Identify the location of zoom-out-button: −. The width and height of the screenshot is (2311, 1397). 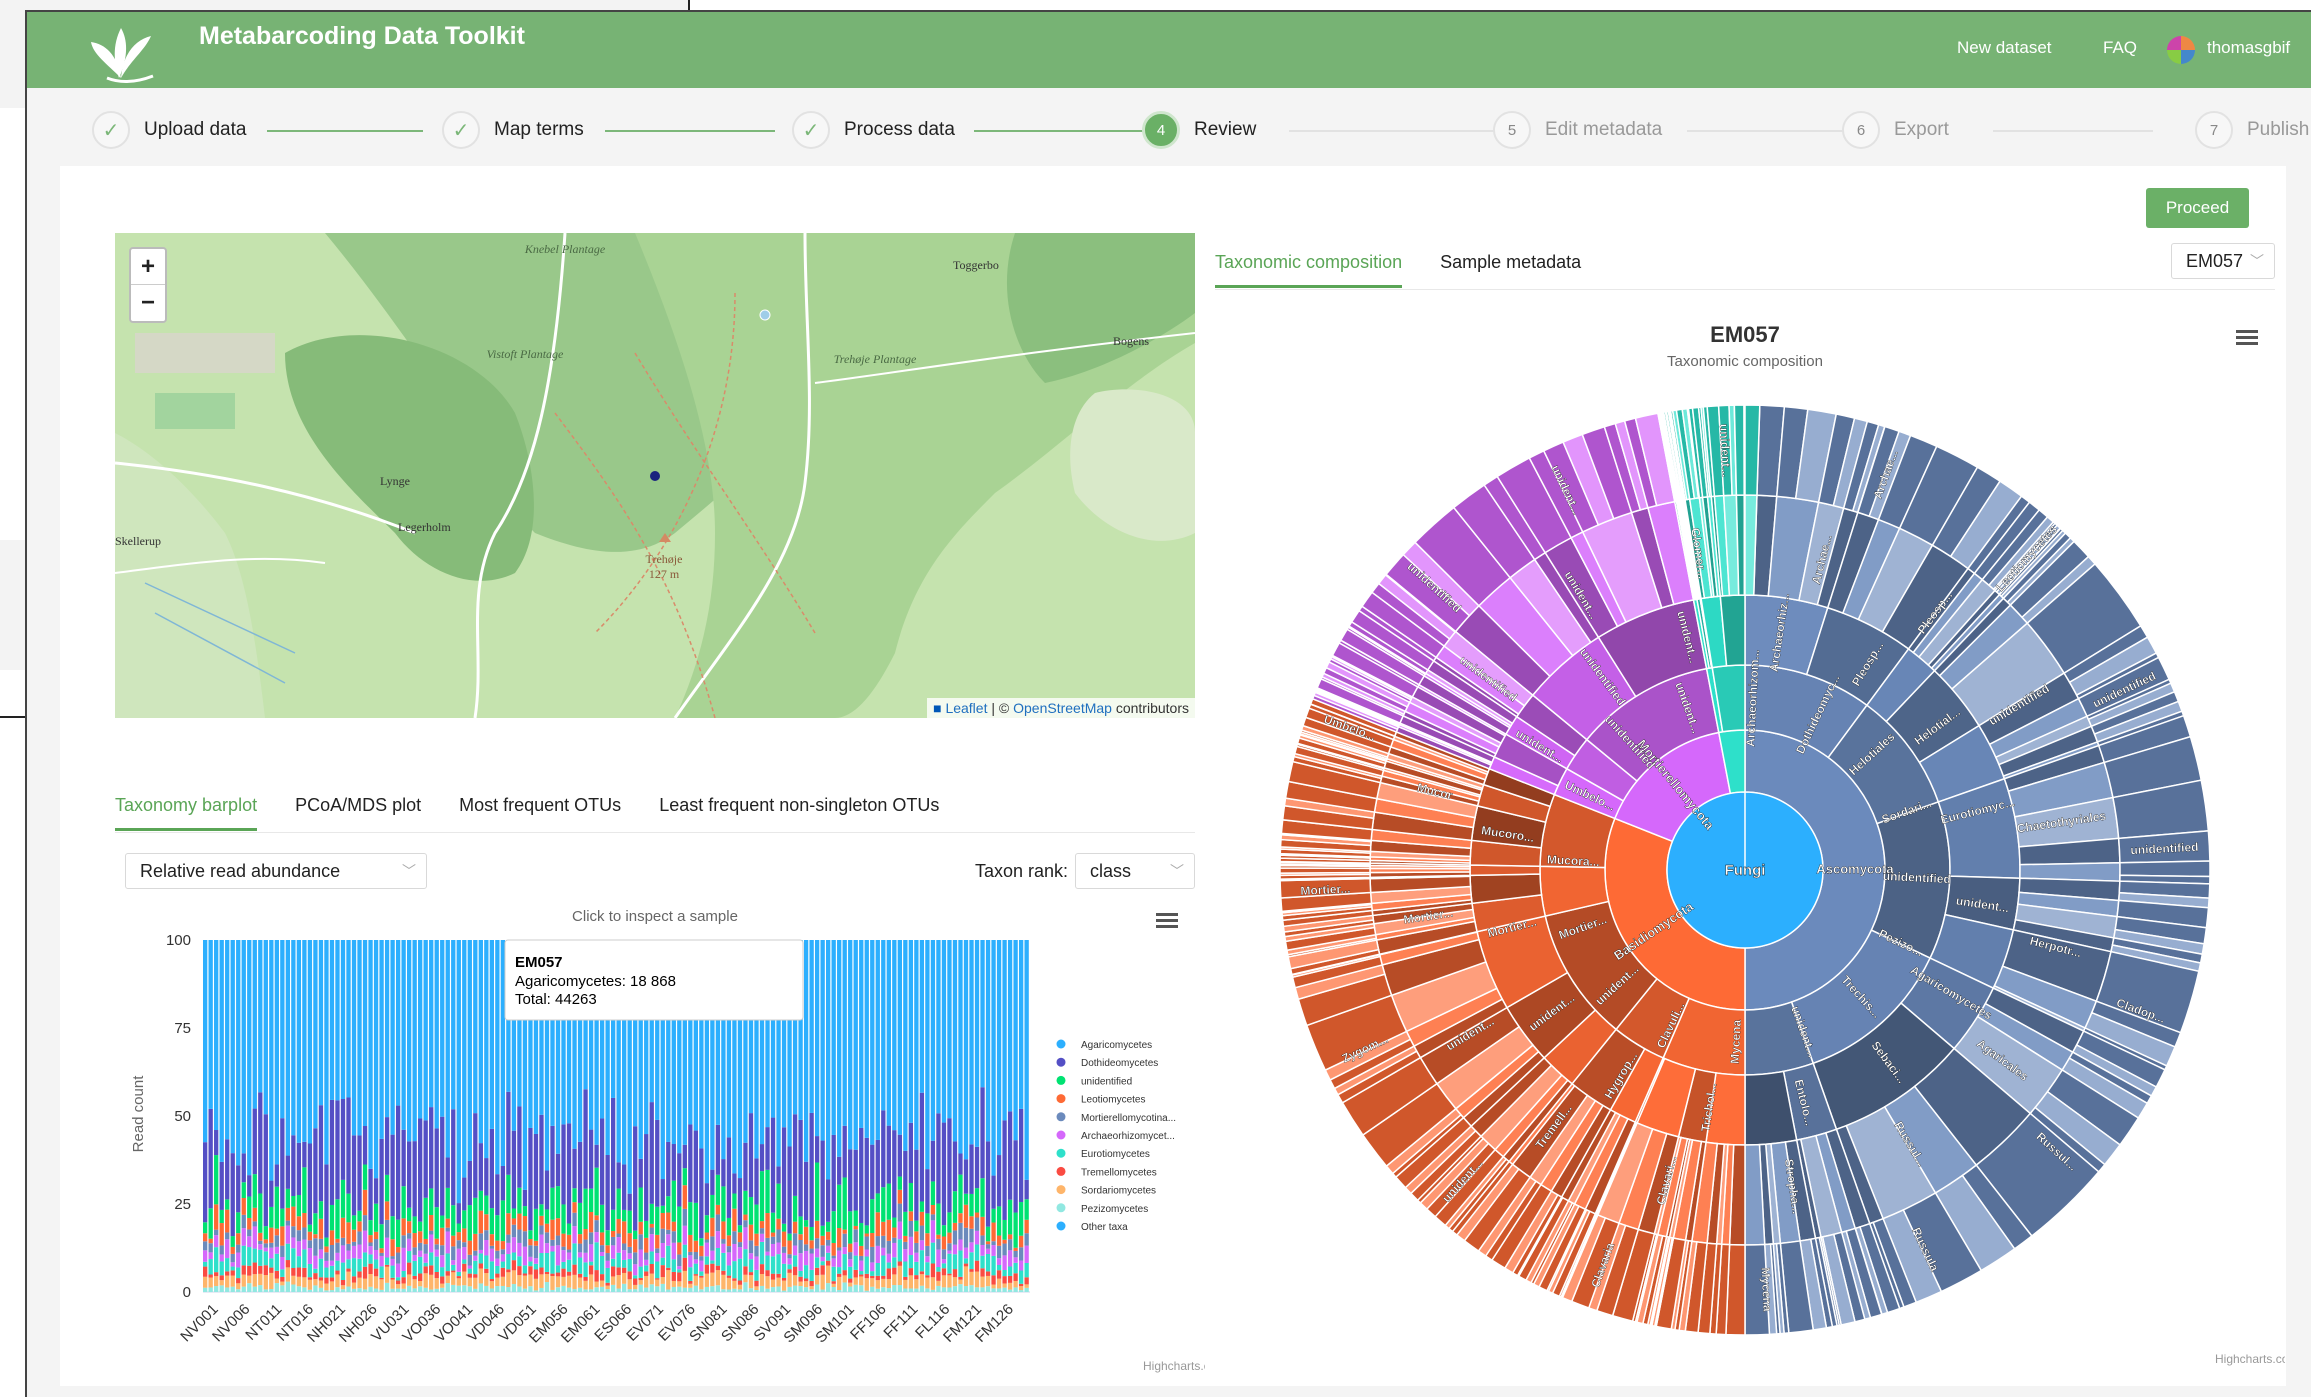
(148, 302).